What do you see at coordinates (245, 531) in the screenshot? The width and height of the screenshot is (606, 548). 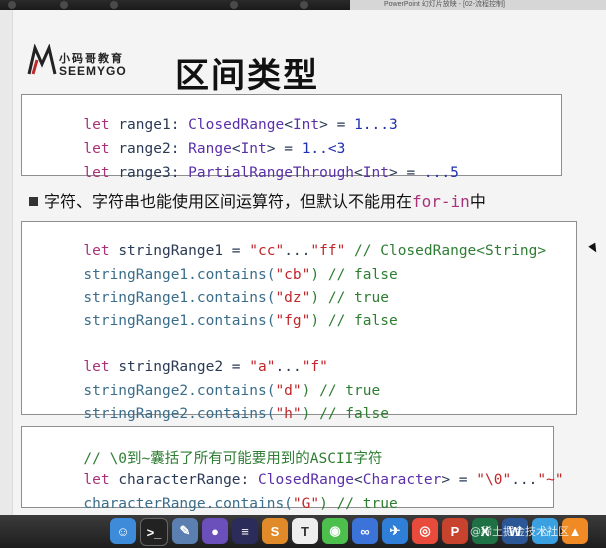 I see `eclipse-icon: ≡` at bounding box center [245, 531].